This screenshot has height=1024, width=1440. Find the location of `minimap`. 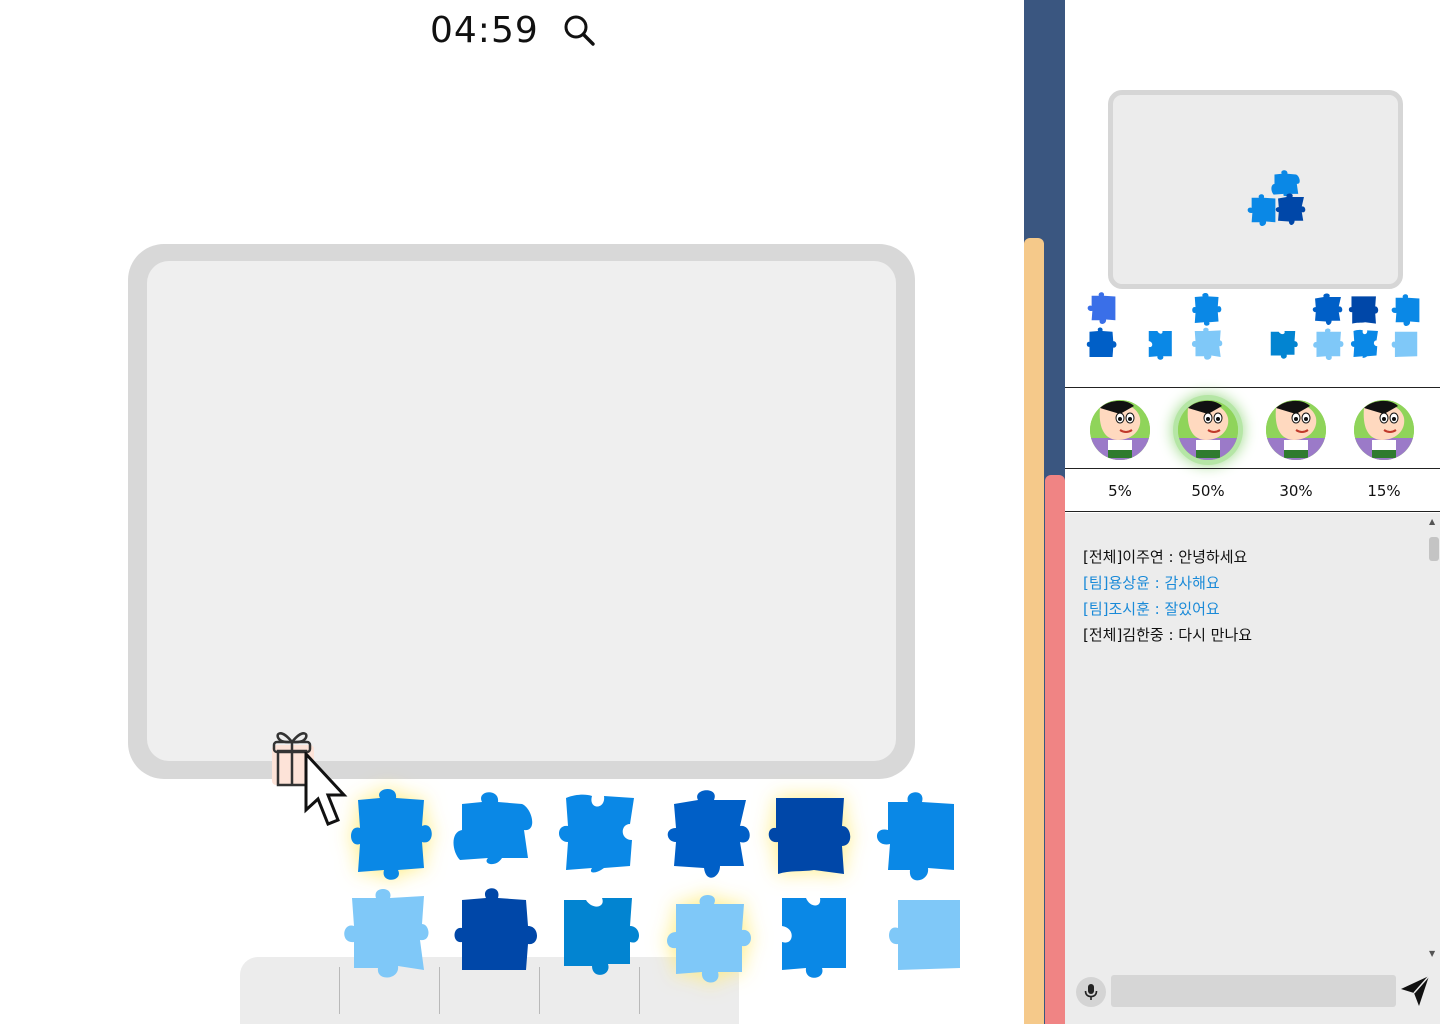

minimap is located at coordinates (1255, 189).